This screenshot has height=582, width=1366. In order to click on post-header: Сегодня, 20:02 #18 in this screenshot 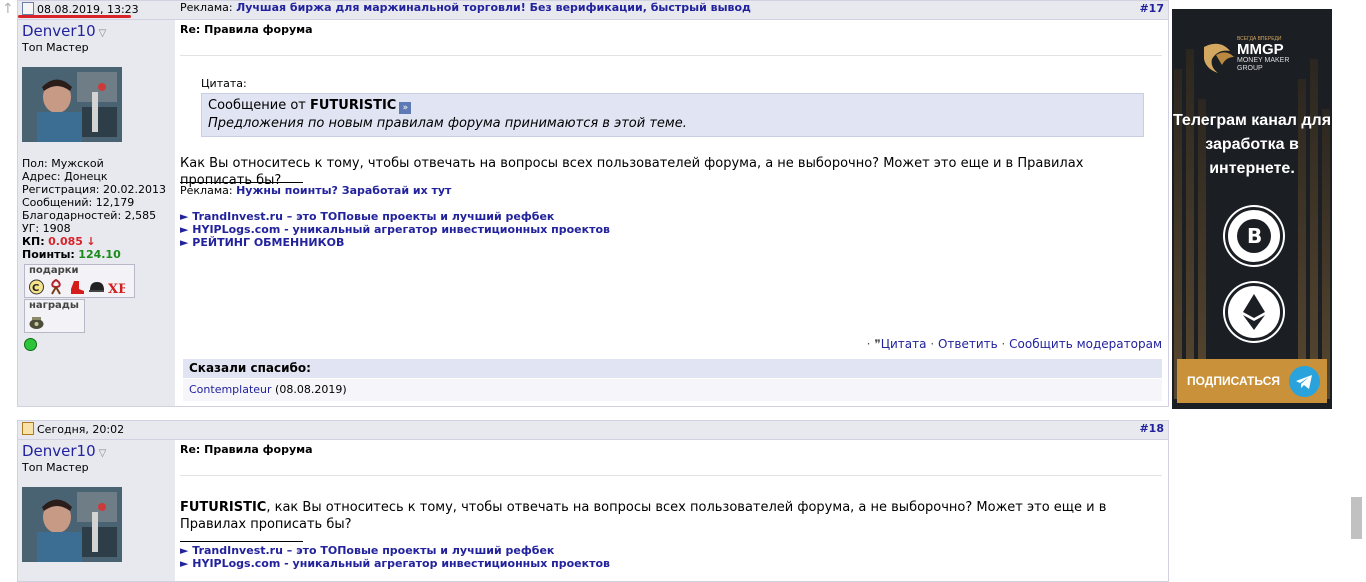, I will do `click(593, 430)`.